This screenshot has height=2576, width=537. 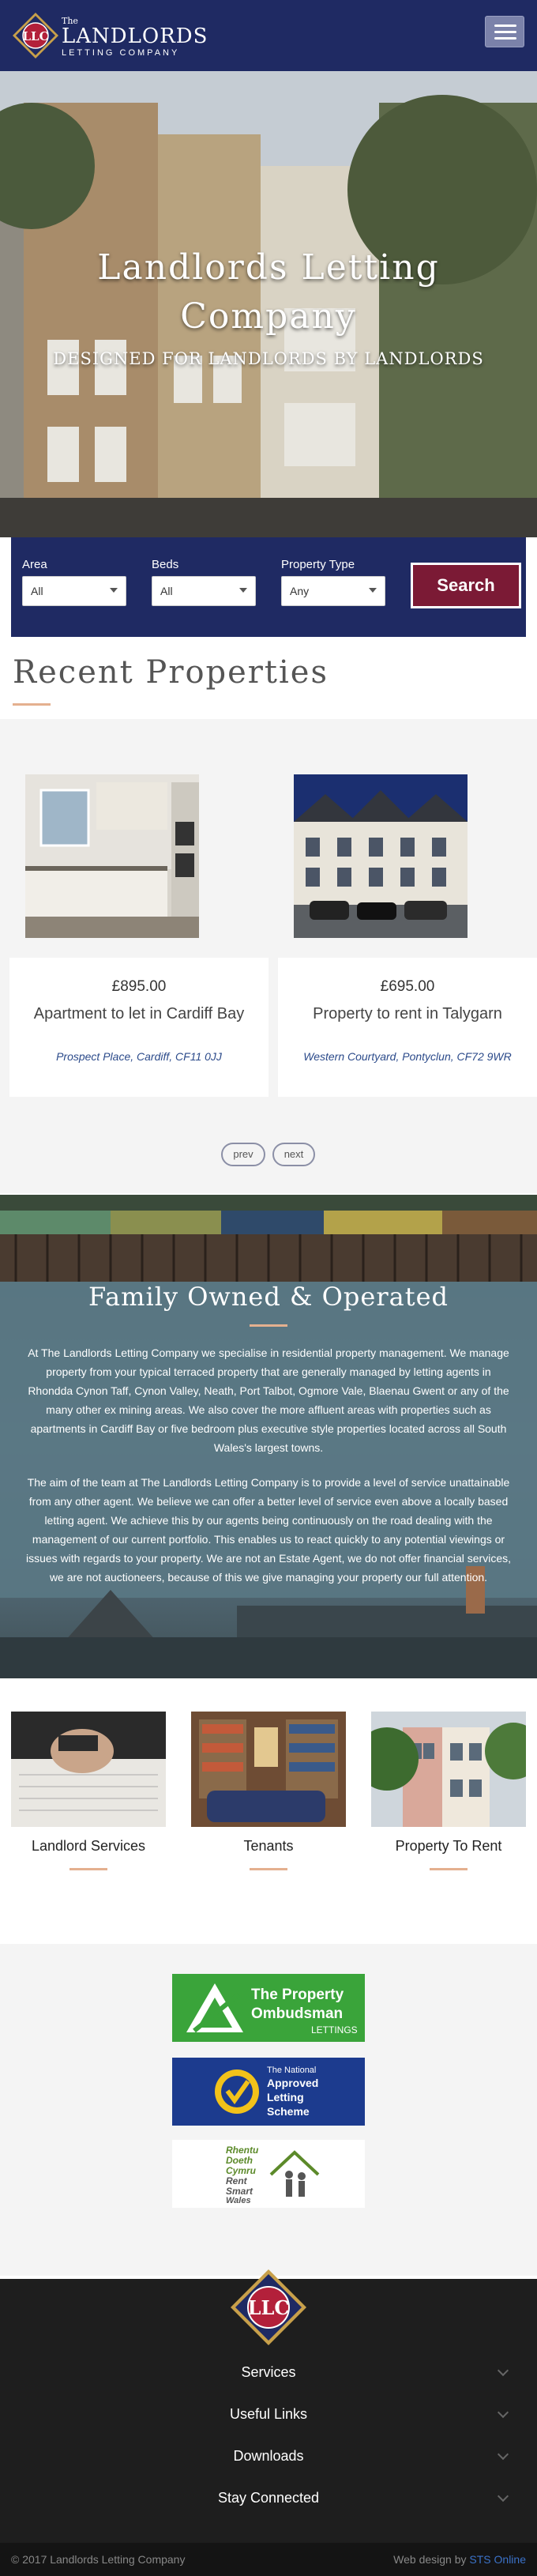 I want to click on accordion-label: Downloads, so click(x=268, y=2456).